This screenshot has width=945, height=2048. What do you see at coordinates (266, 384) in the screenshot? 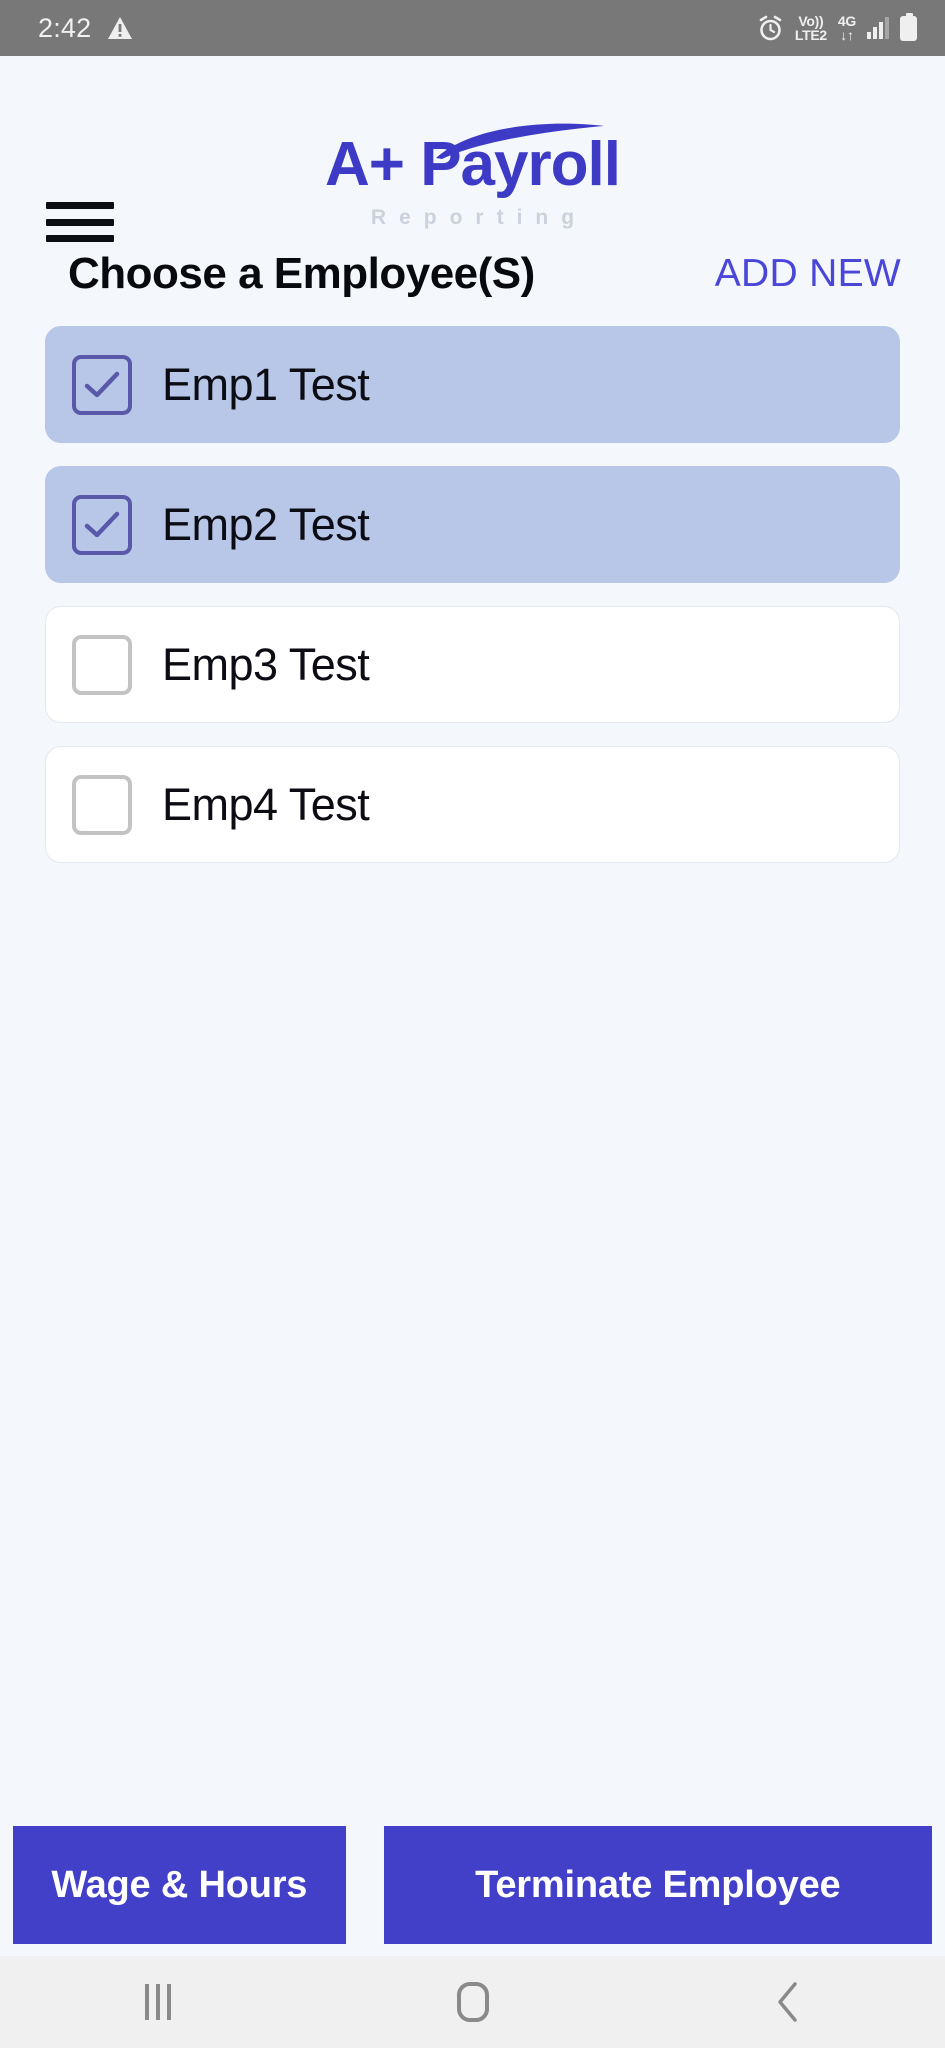
I see `employee-name: Emp1 Test` at bounding box center [266, 384].